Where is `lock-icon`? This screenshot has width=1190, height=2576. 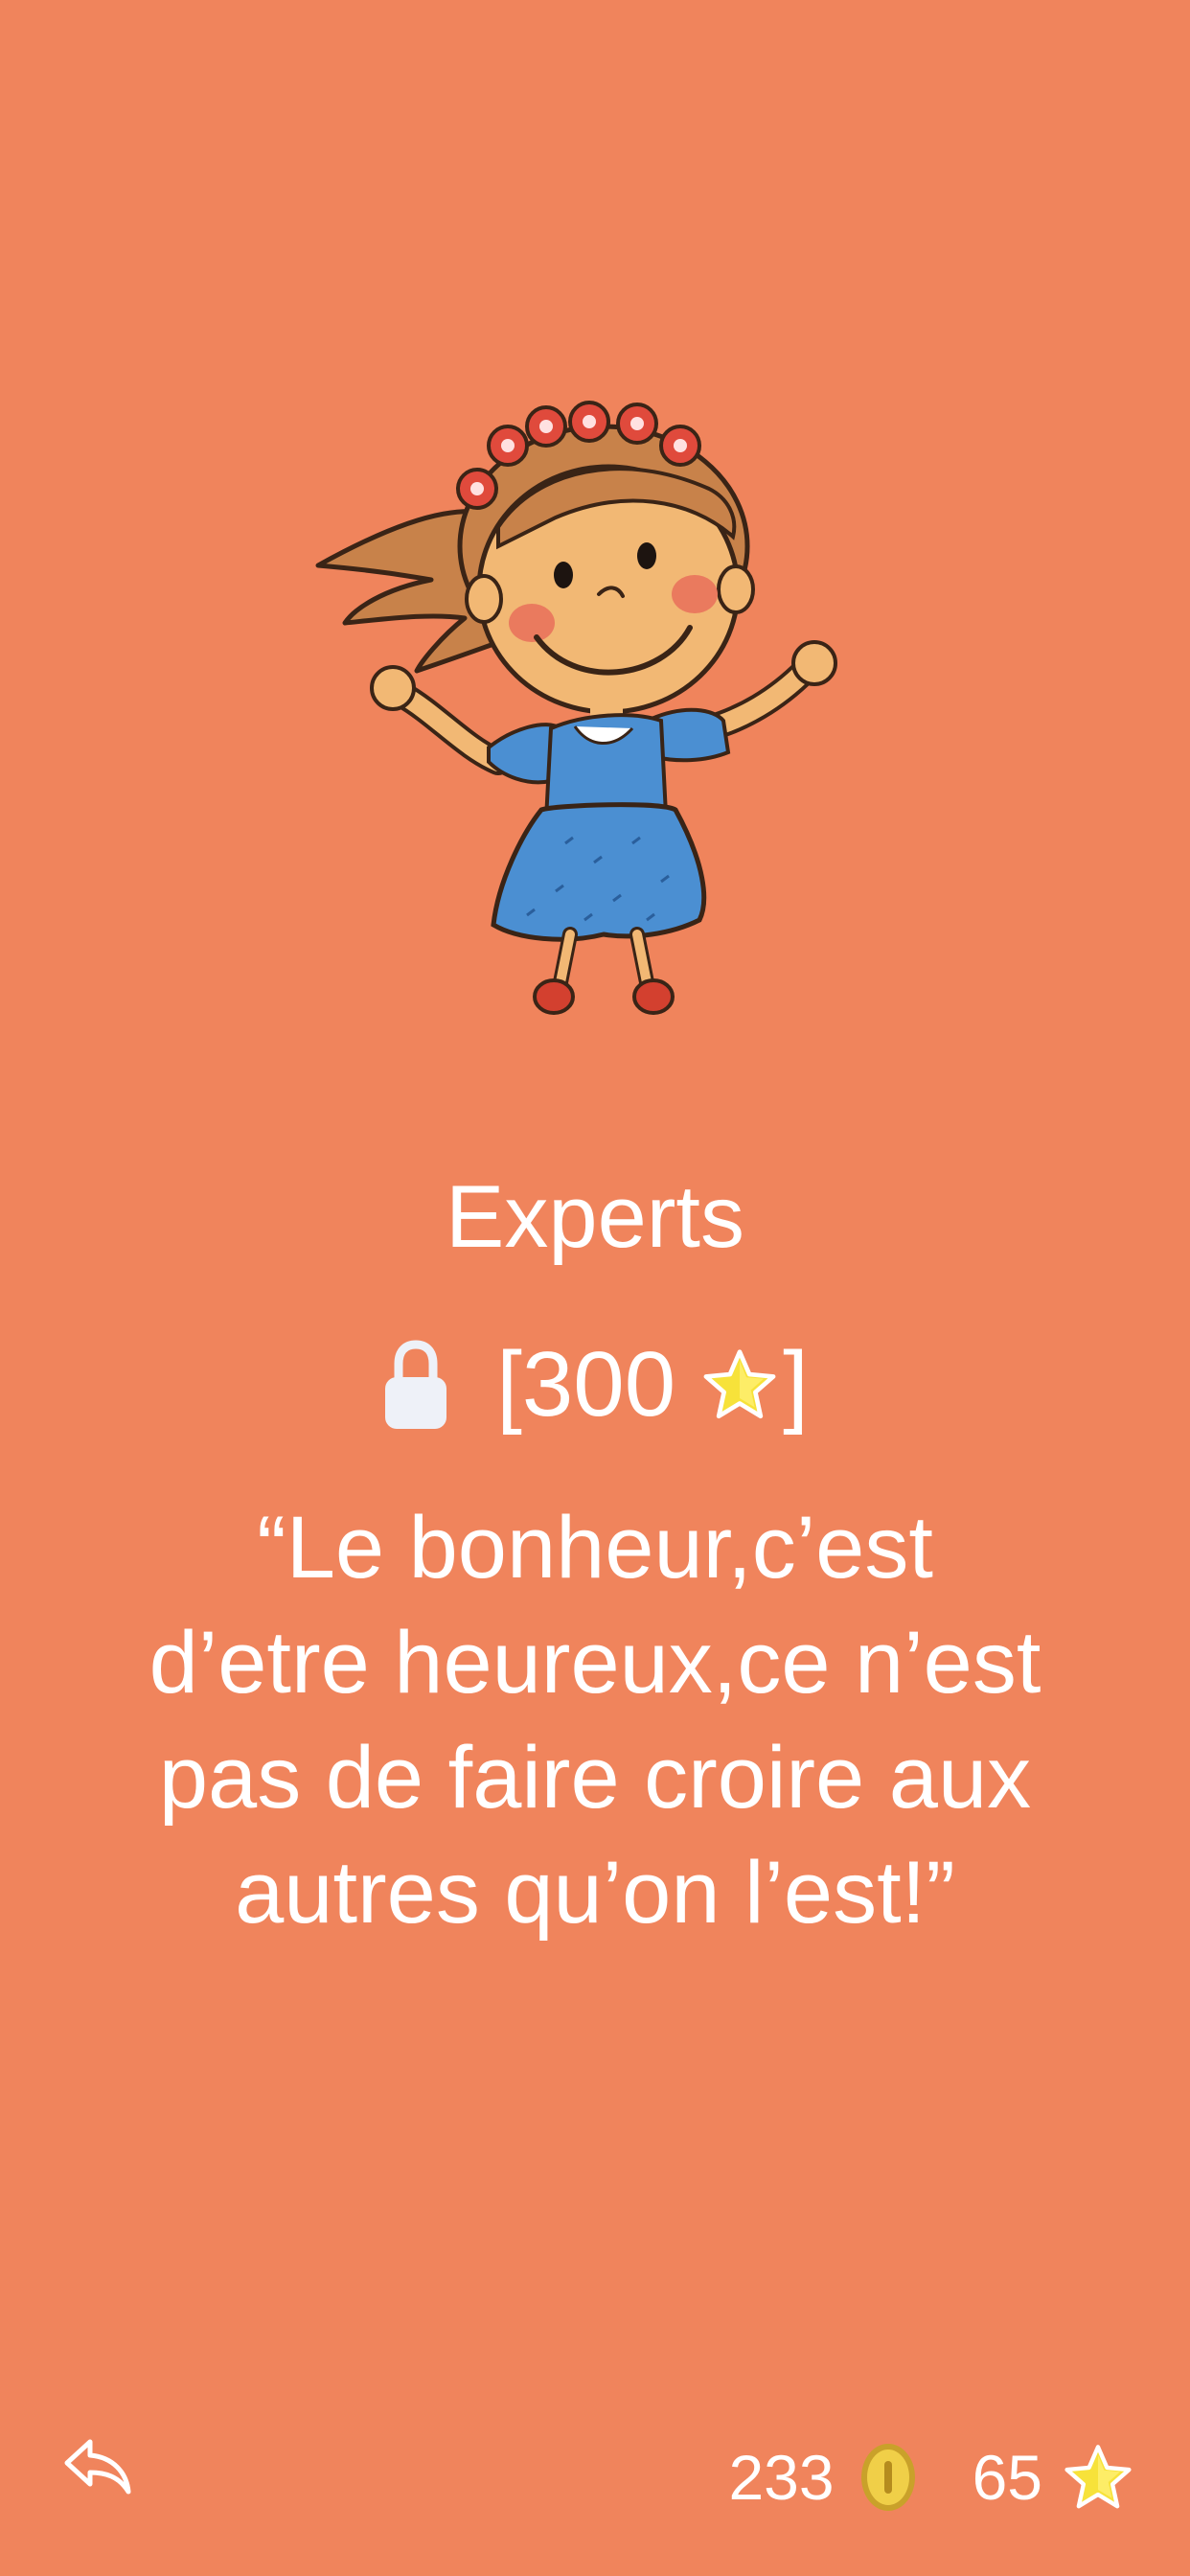
lock-icon is located at coordinates (416, 1384).